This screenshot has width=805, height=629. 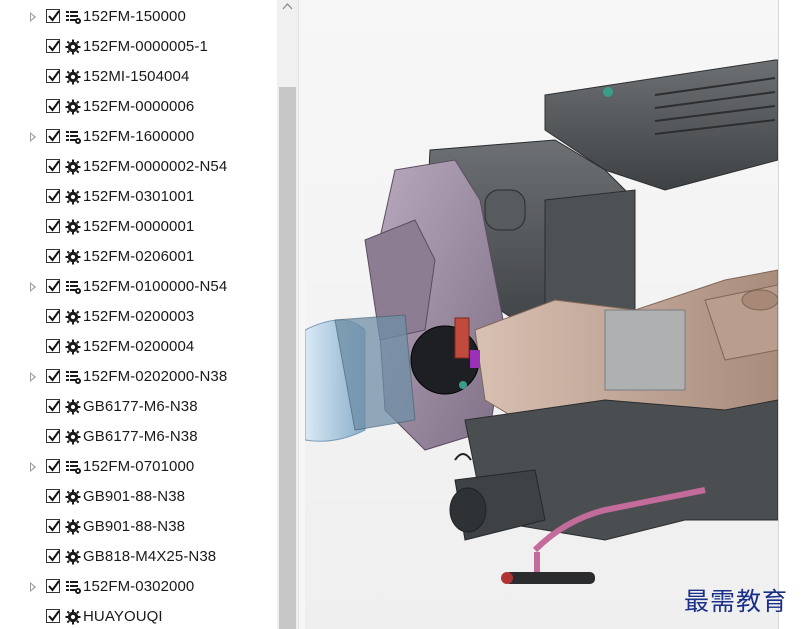 What do you see at coordinates (301, 314) in the screenshot?
I see `panel-splitter` at bounding box center [301, 314].